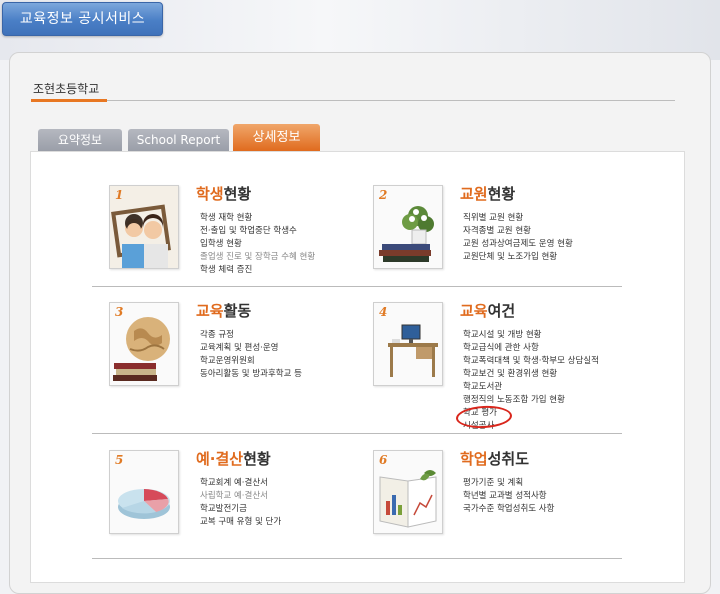  I want to click on list-item: 학생 재학 현황, so click(257, 218).